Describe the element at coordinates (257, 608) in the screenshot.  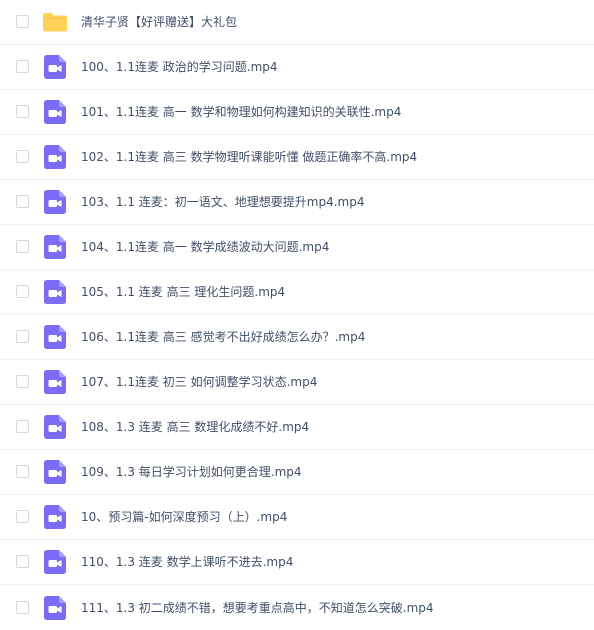
I see `file-name-link: 111、1.3 初二成绩不错，想要考重点高中，不知道怎么突破.mp4` at that location.